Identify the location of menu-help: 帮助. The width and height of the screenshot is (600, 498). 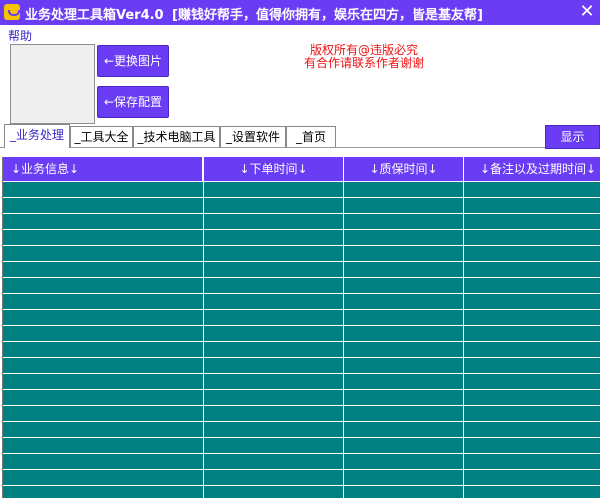
(20, 35).